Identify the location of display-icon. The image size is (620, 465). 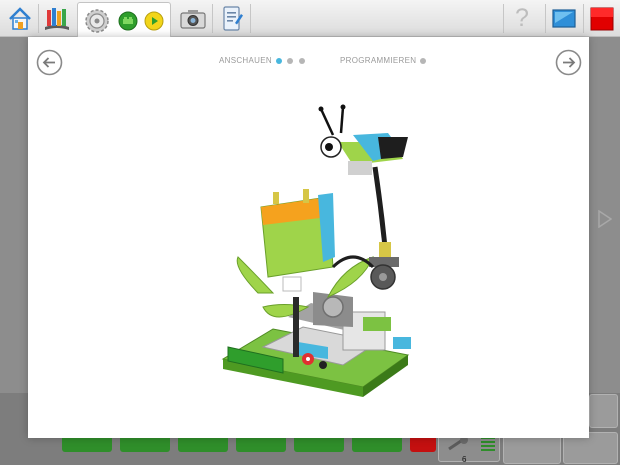
(564, 18).